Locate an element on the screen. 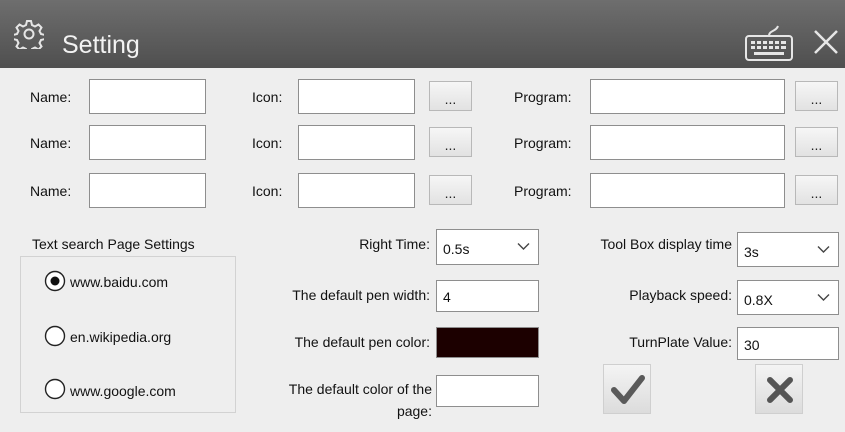 The height and width of the screenshot is (432, 845). right-time-select: 0.5s is located at coordinates (487, 247).